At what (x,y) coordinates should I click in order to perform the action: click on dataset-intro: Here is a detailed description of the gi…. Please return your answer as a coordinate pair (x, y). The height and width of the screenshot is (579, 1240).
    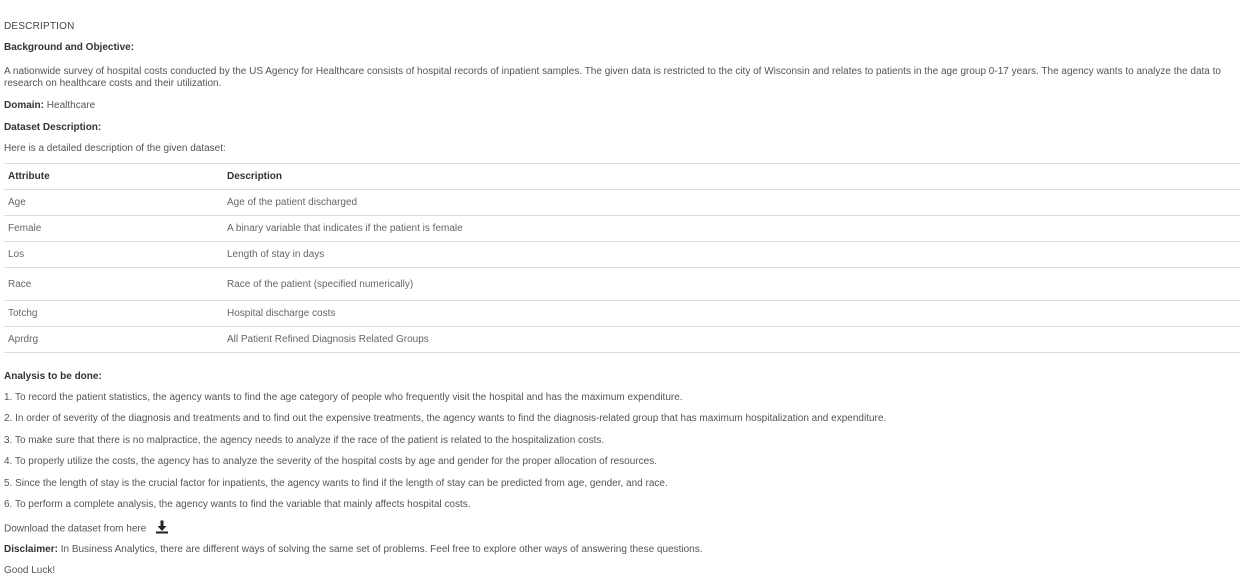
    Looking at the image, I should click on (115, 148).